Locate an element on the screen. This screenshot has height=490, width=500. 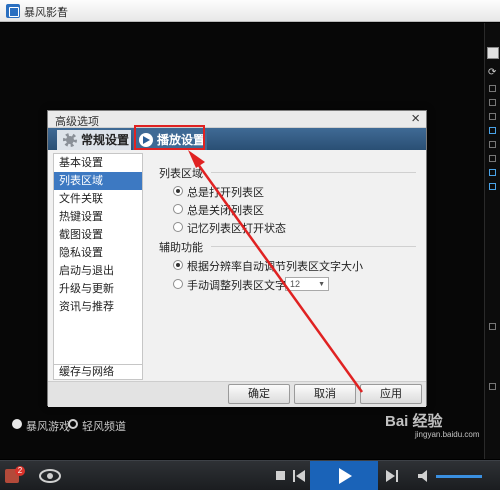
app-menu-chevron-down-icon: ▼ is located at coordinates (61, 9).